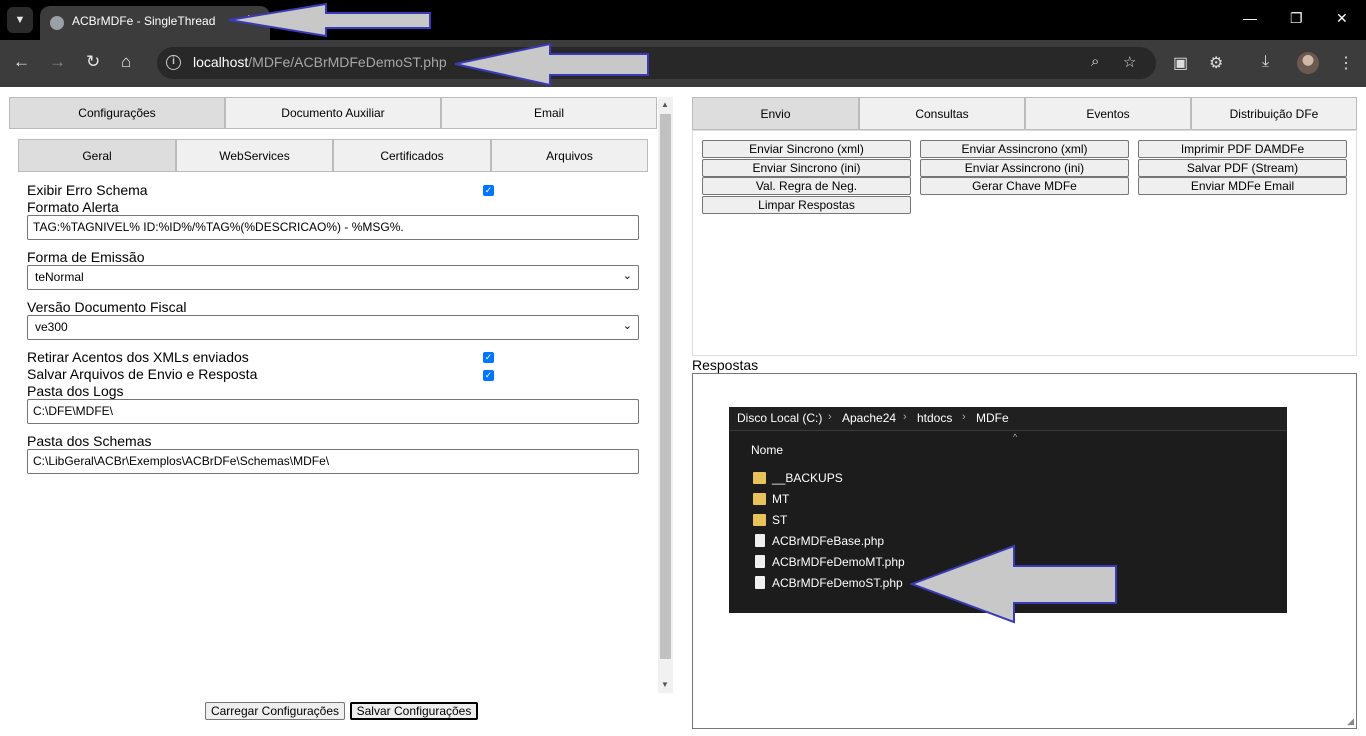 This screenshot has height=736, width=1366. What do you see at coordinates (569, 155) in the screenshot?
I see `tab-arquivos: Arquivos` at bounding box center [569, 155].